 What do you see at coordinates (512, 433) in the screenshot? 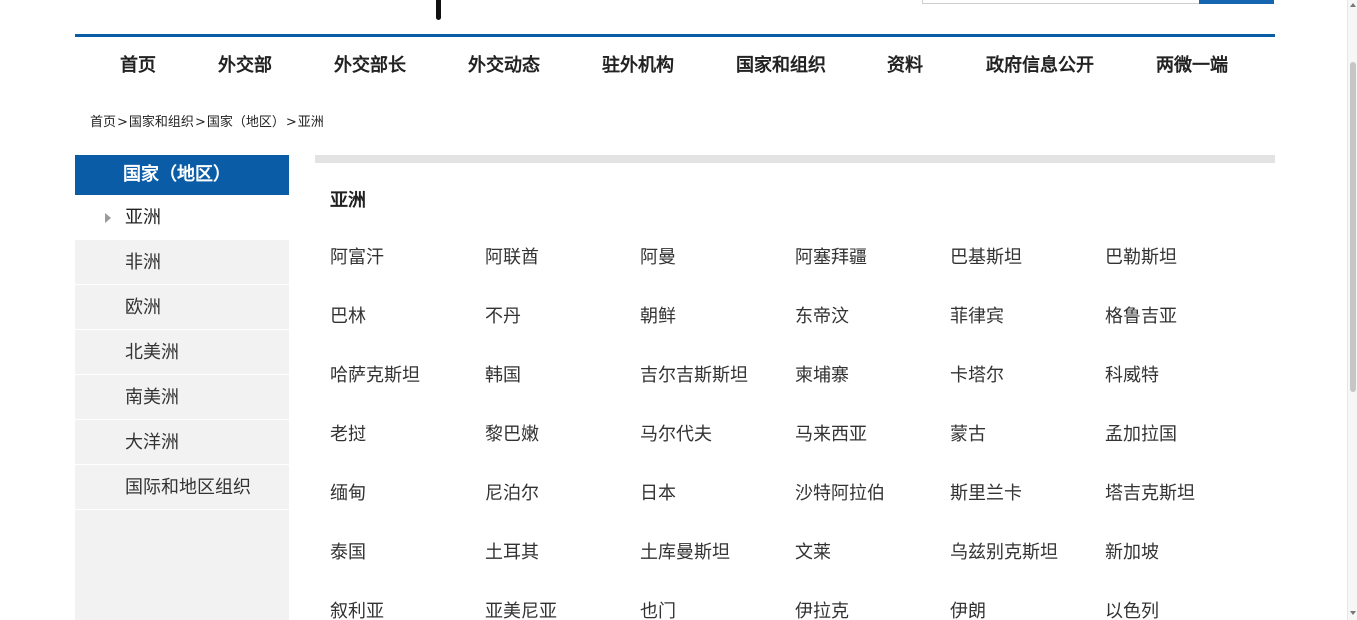
I see `country-link: 黎巴嫩` at bounding box center [512, 433].